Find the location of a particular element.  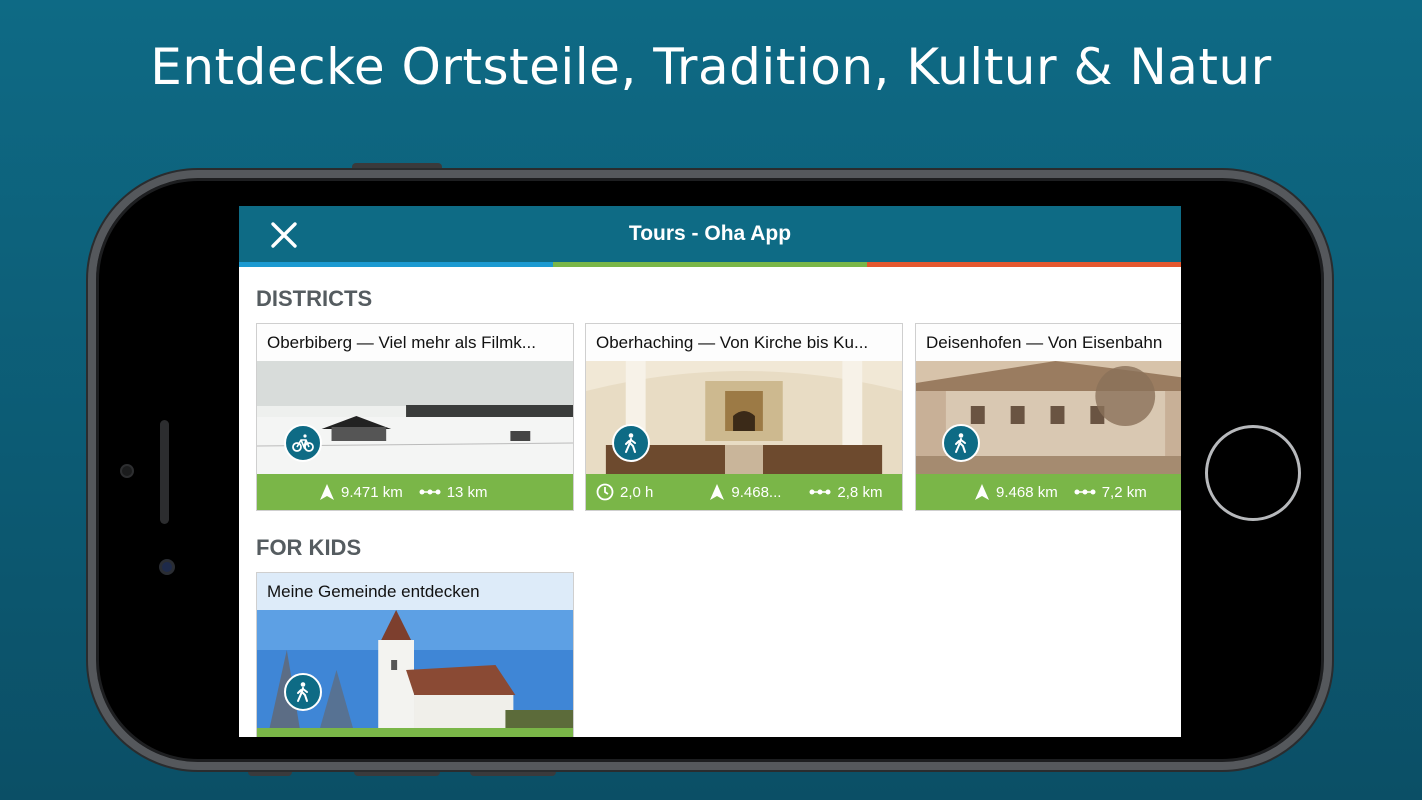

elevation-stat: 9.471 km is located at coordinates (361, 492).